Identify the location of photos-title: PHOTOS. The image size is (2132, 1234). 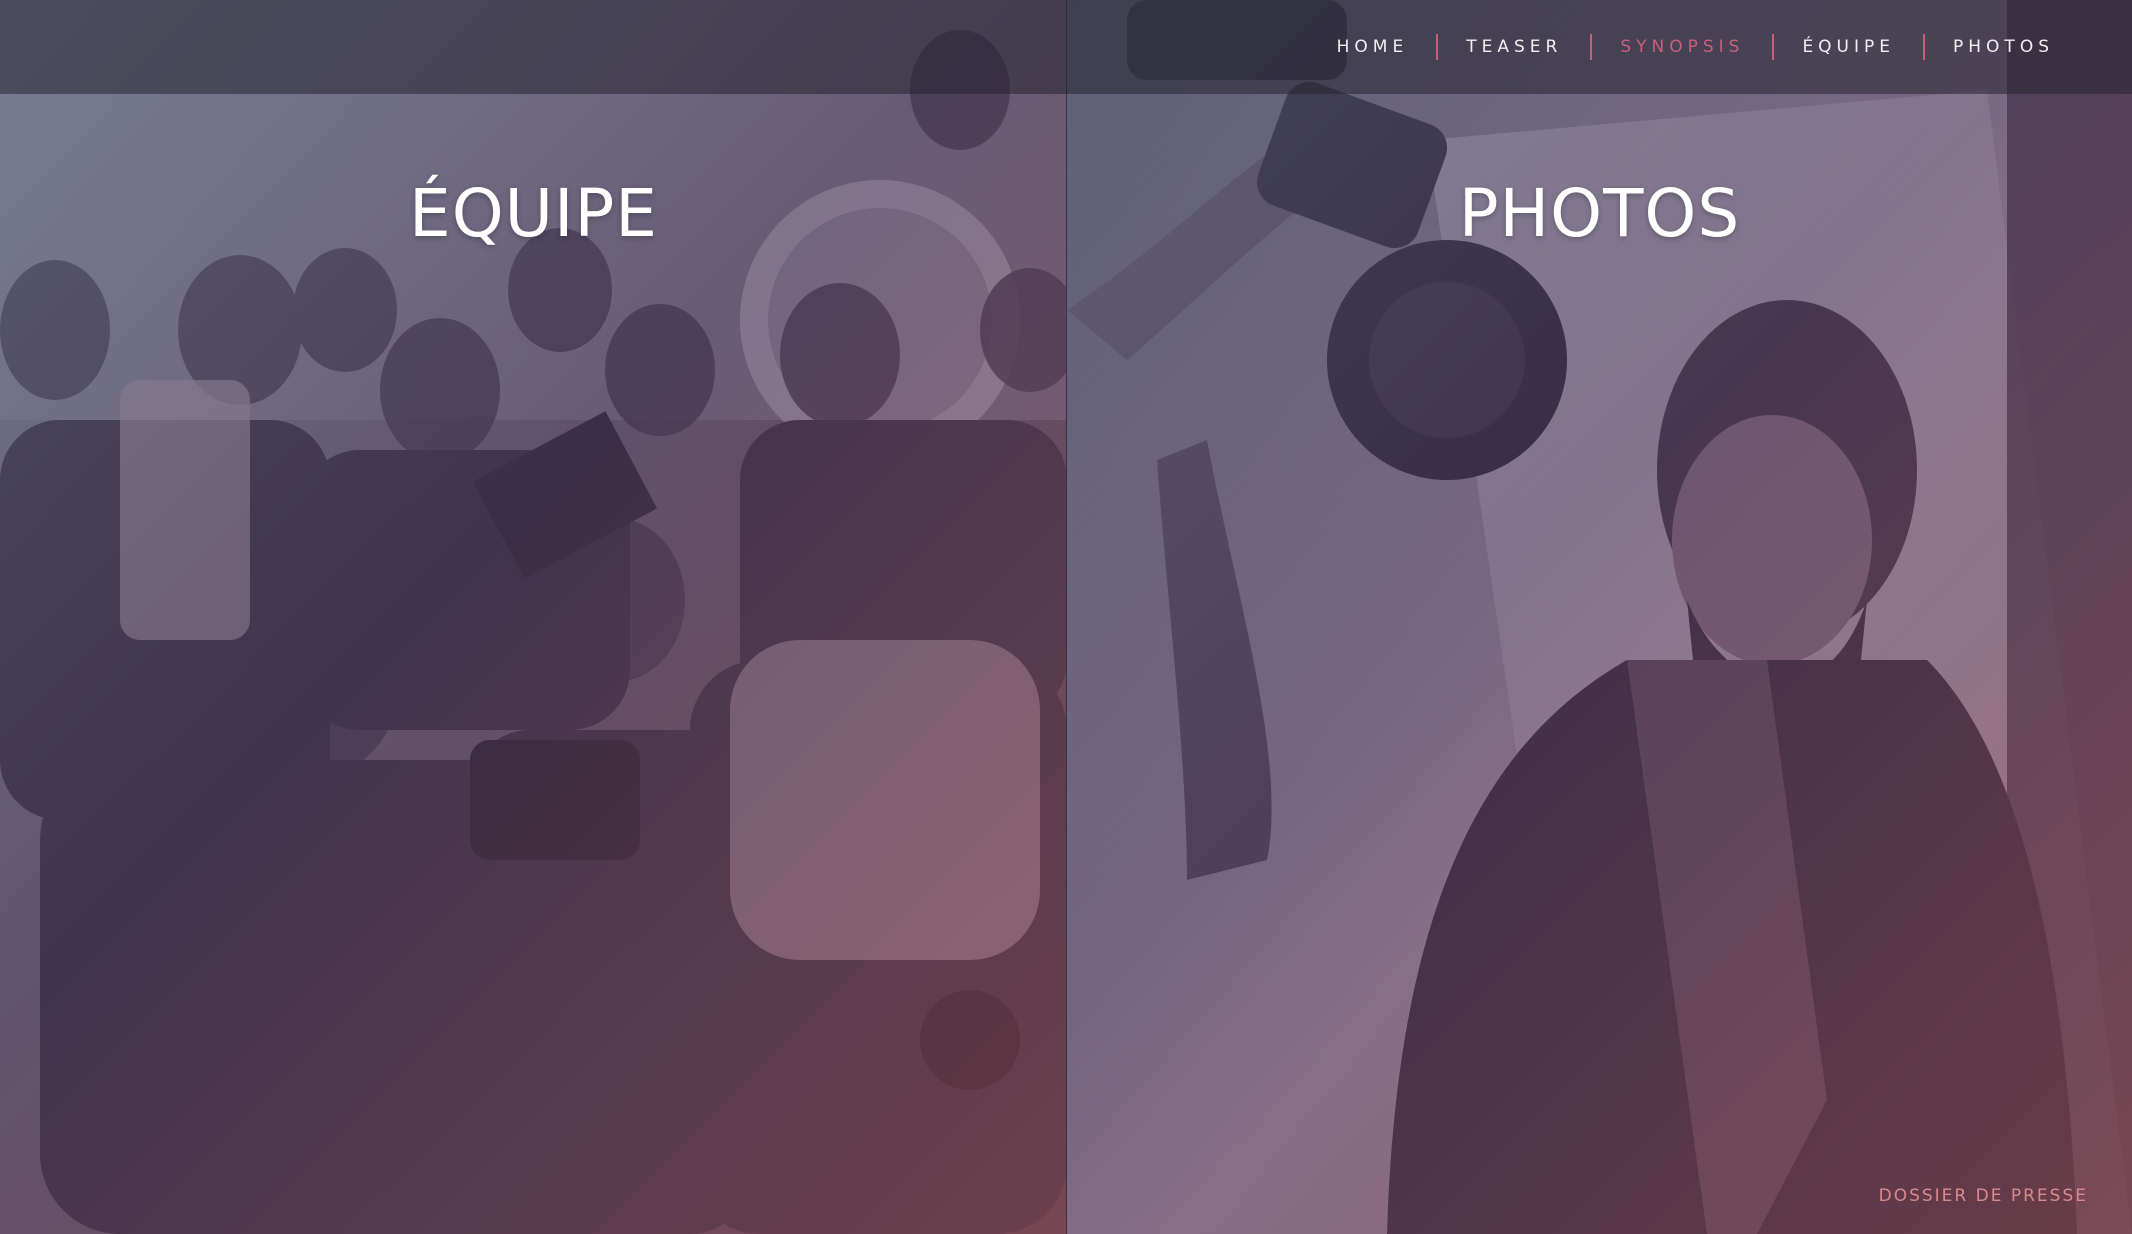
(1599, 213).